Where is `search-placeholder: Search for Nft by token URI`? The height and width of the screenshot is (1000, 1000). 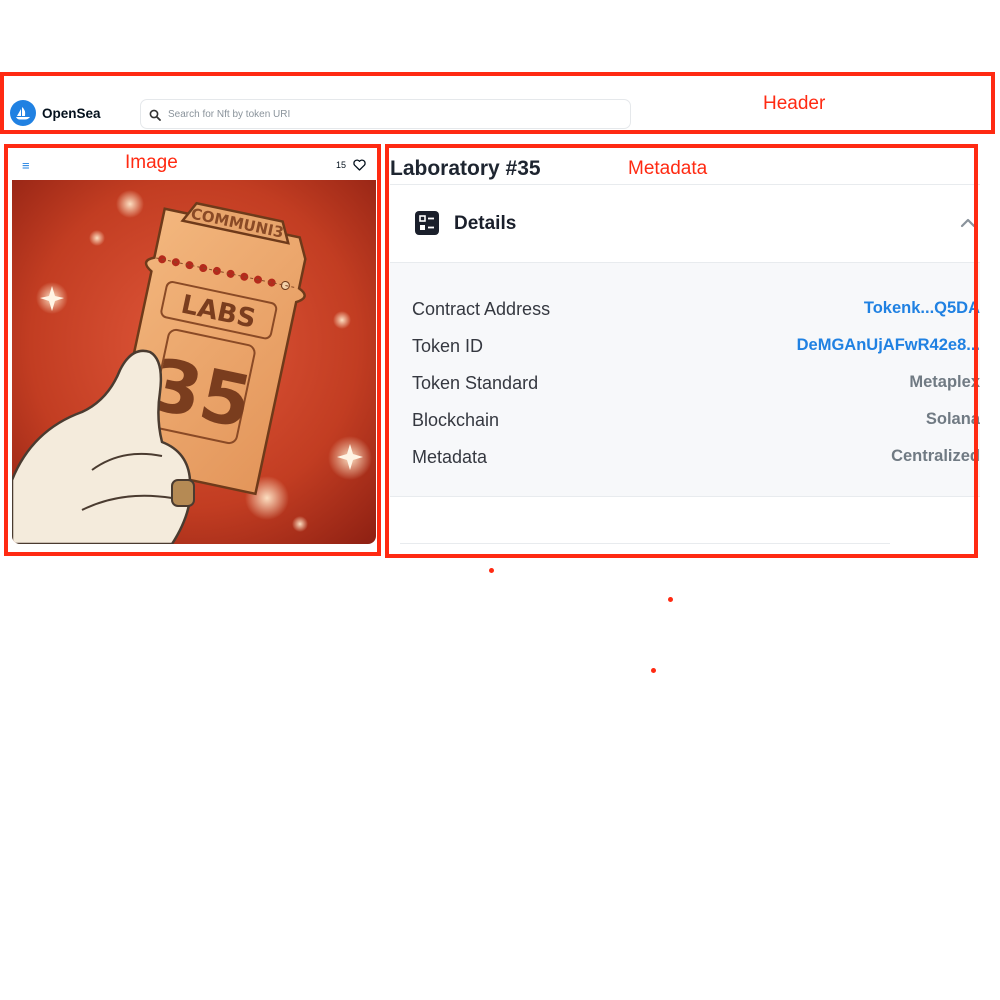
search-placeholder: Search for Nft by token URI is located at coordinates (229, 114).